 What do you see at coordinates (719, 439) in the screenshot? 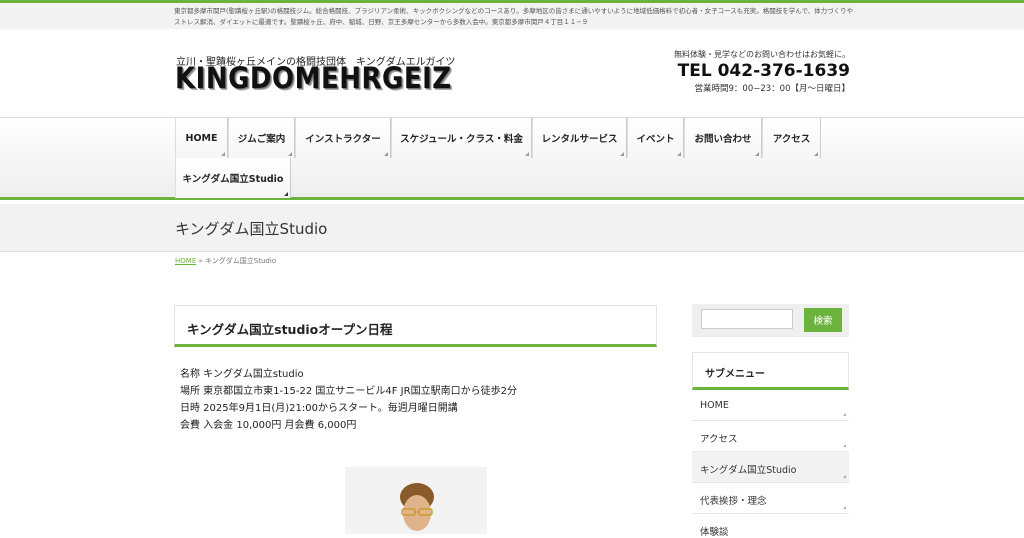
I see `submenu-label: アクセス` at bounding box center [719, 439].